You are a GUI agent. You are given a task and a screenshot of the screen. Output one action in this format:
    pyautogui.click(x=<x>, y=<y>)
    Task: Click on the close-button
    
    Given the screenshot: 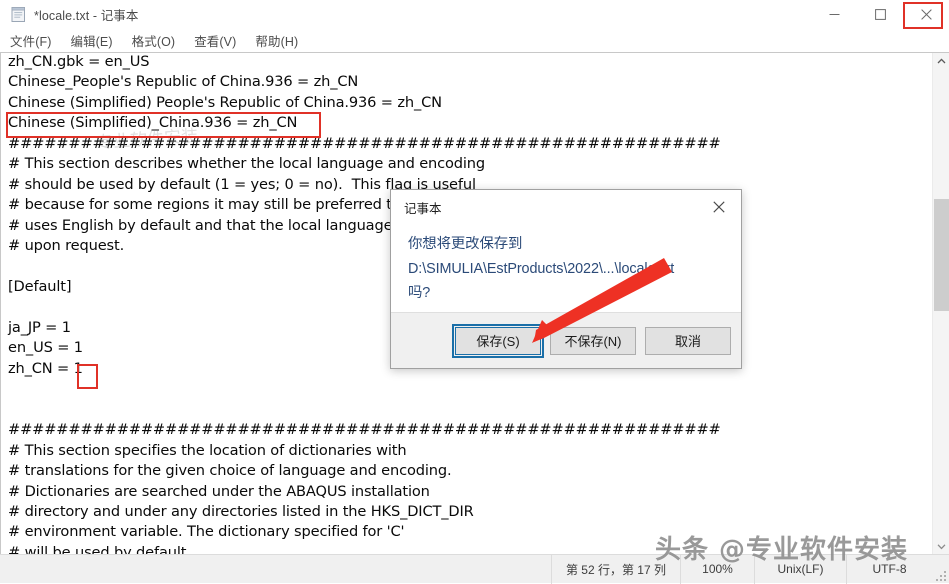 What is the action you would take?
    pyautogui.click(x=926, y=14)
    